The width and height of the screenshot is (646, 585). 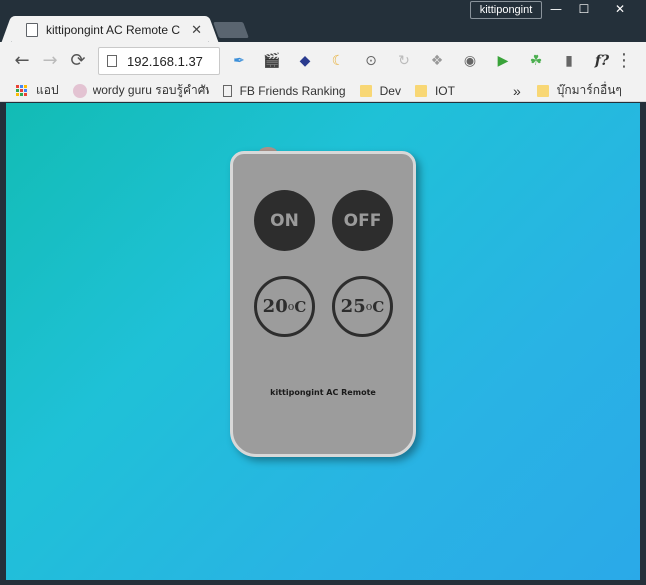 I want to click on new-tab-button, so click(x=231, y=30).